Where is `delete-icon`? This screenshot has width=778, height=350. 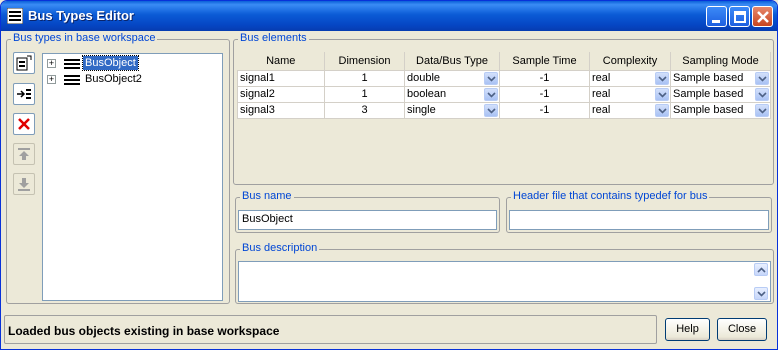
delete-icon is located at coordinates (24, 124).